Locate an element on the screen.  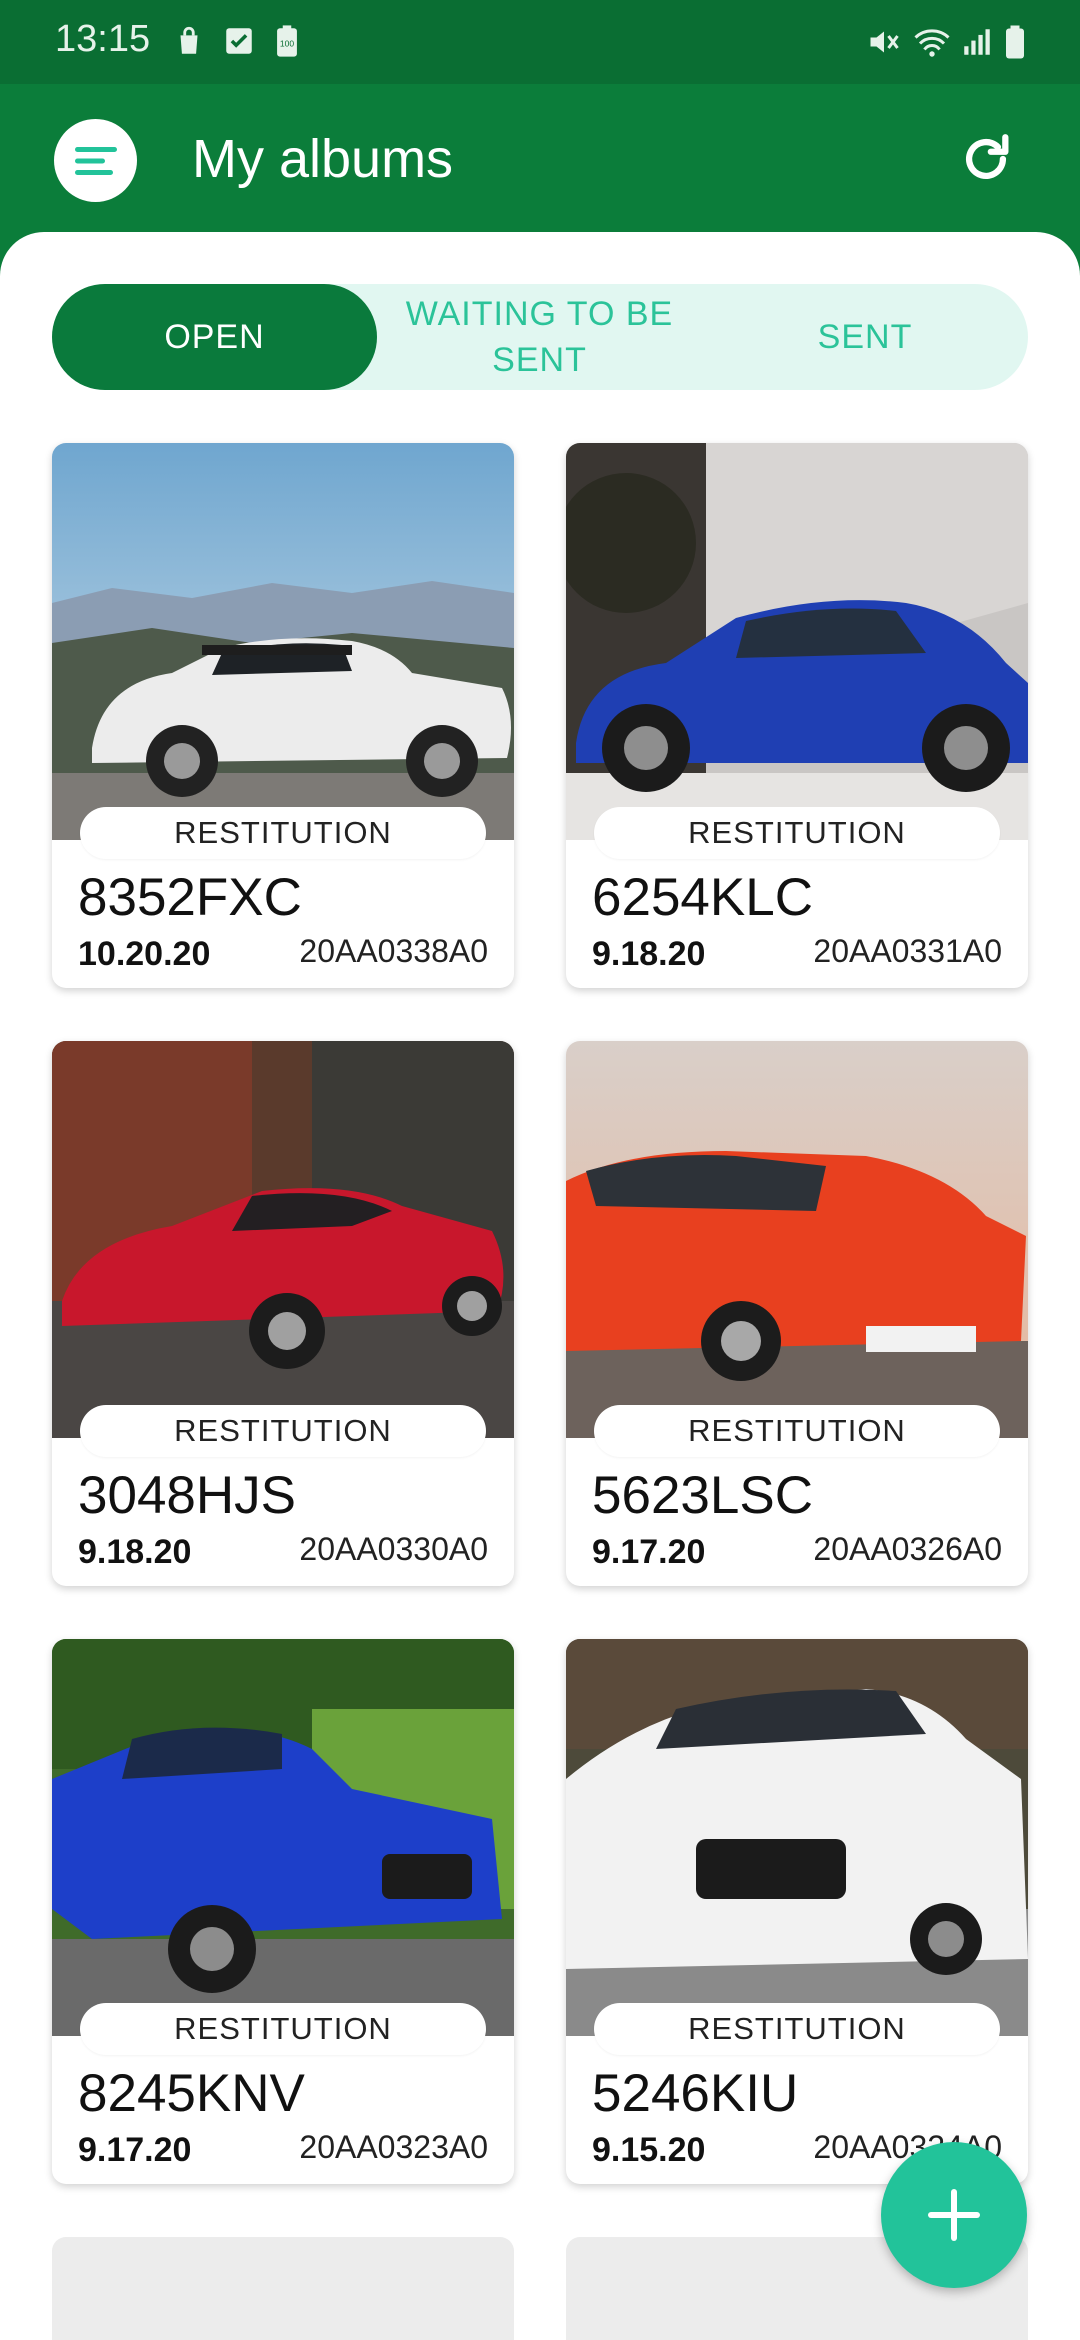
battery-saver-icon: 100 is located at coordinates (287, 41).